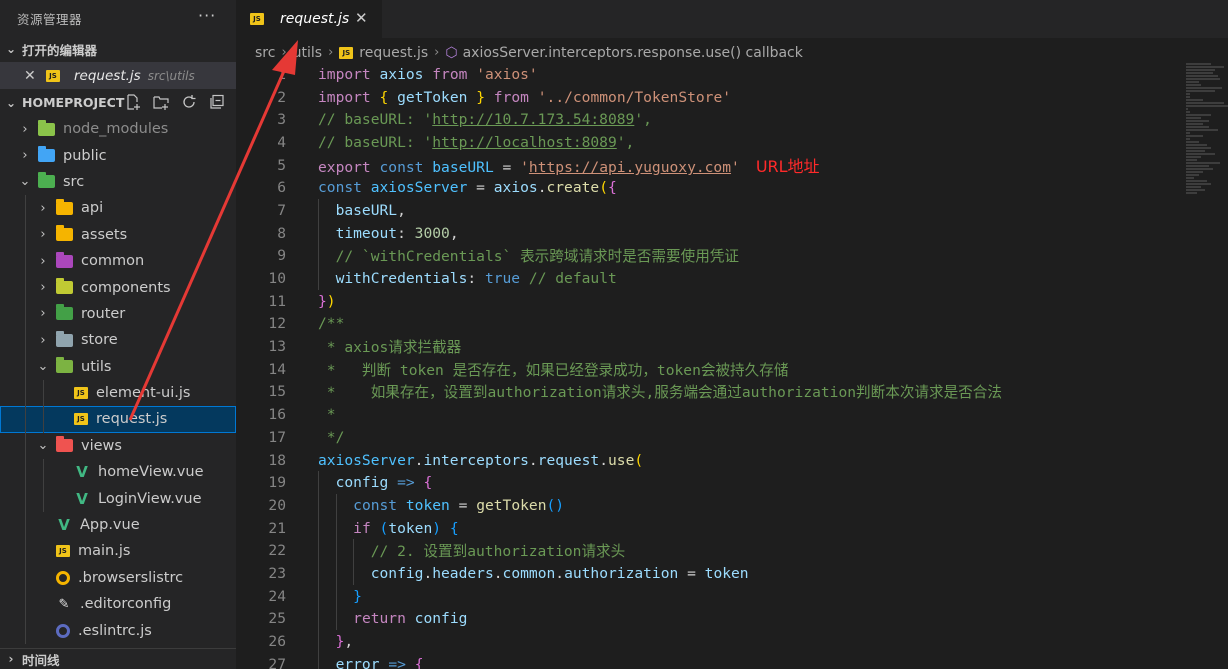 Image resolution: width=1228 pixels, height=669 pixels. I want to click on tree-item-label: .eslintrc.js, so click(115, 630).